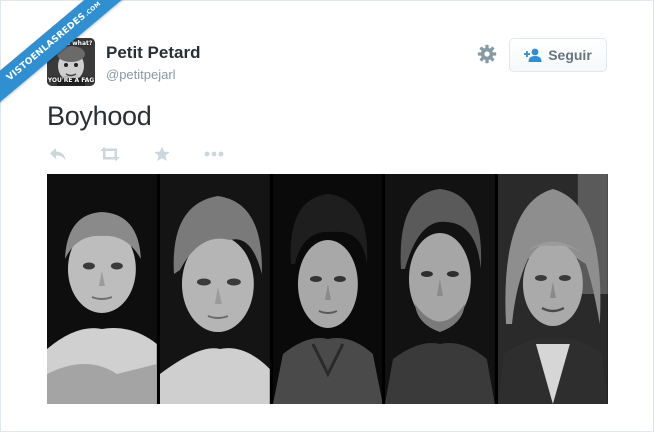 This screenshot has width=654, height=432. I want to click on watermark-suffix: .COM, so click(92, 9).